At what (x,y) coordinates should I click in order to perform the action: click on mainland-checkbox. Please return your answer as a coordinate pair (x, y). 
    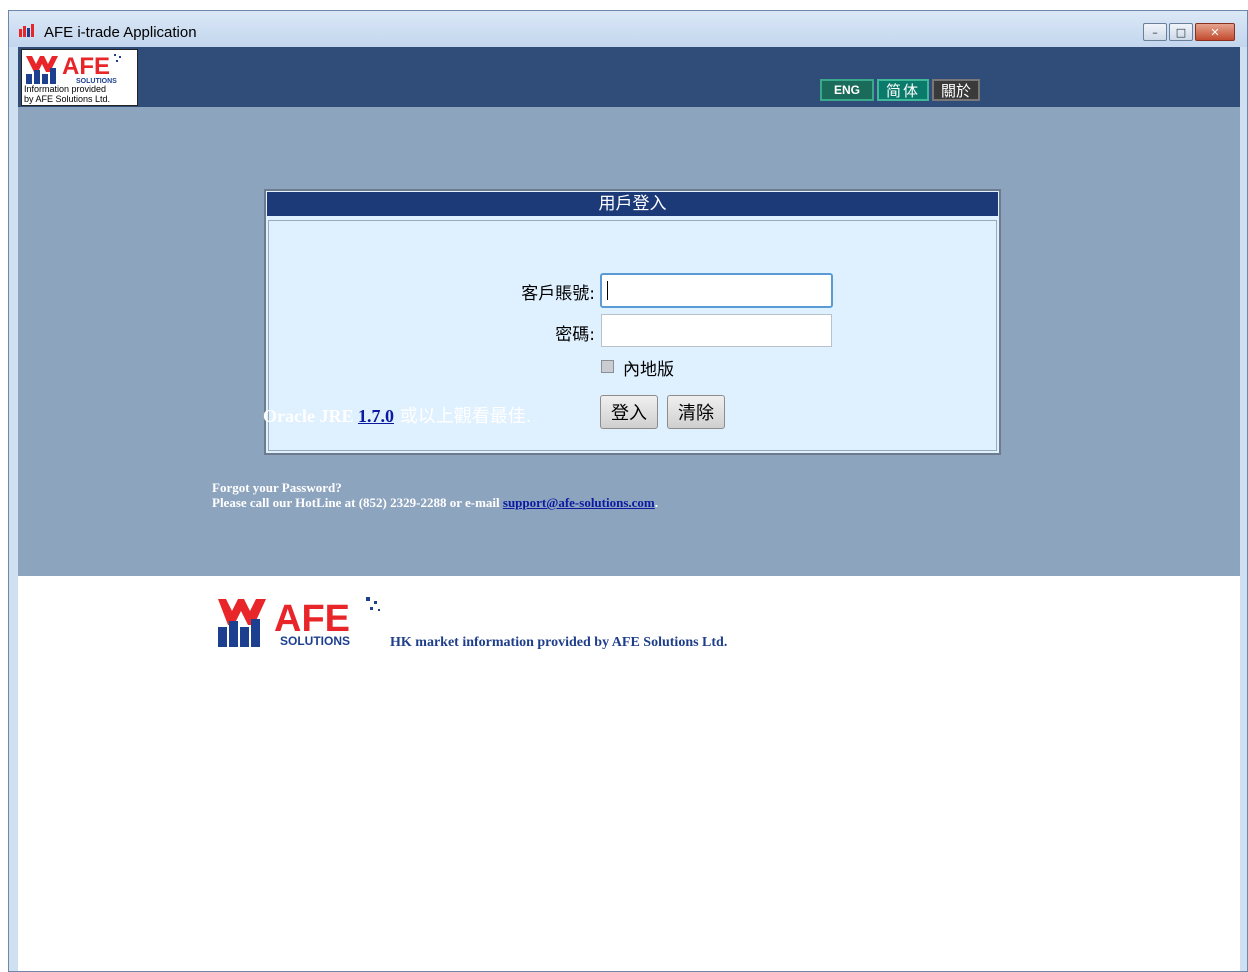
    Looking at the image, I should click on (607, 366).